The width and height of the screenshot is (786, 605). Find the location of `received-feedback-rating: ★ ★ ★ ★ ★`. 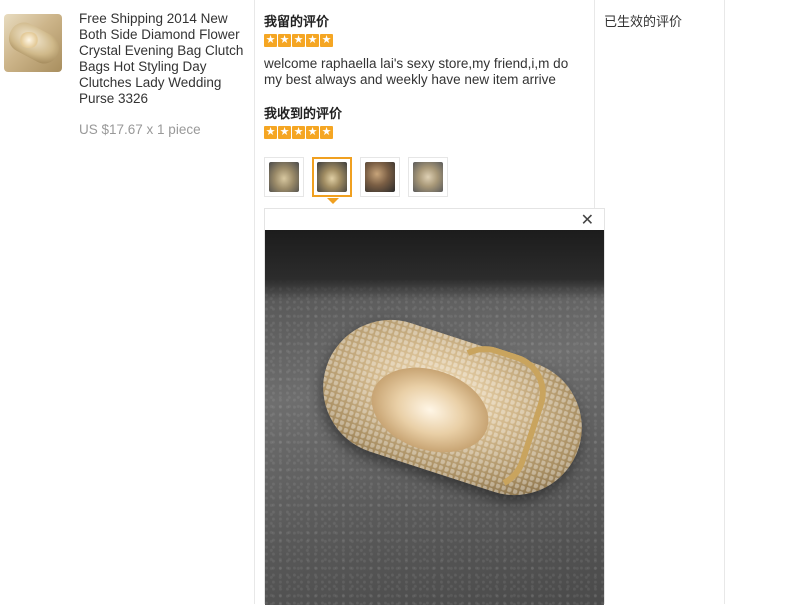

received-feedback-rating: ★ ★ ★ ★ ★ is located at coordinates (298, 132).